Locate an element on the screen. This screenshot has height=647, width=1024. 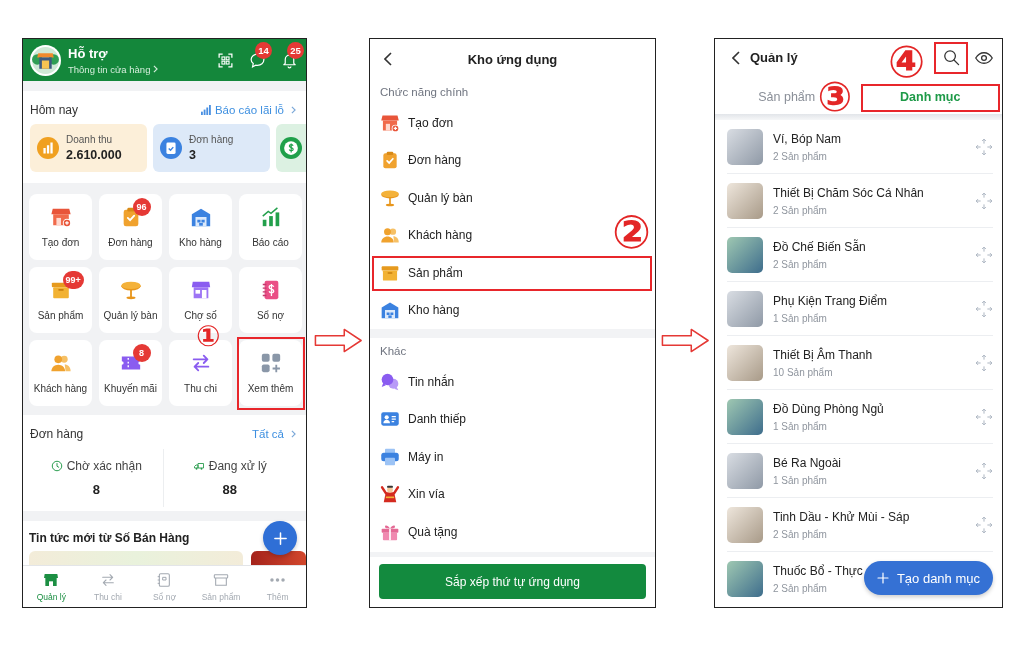
category-name: Đồ Dùng Phòng Ngủ is located at coordinates (828, 408).